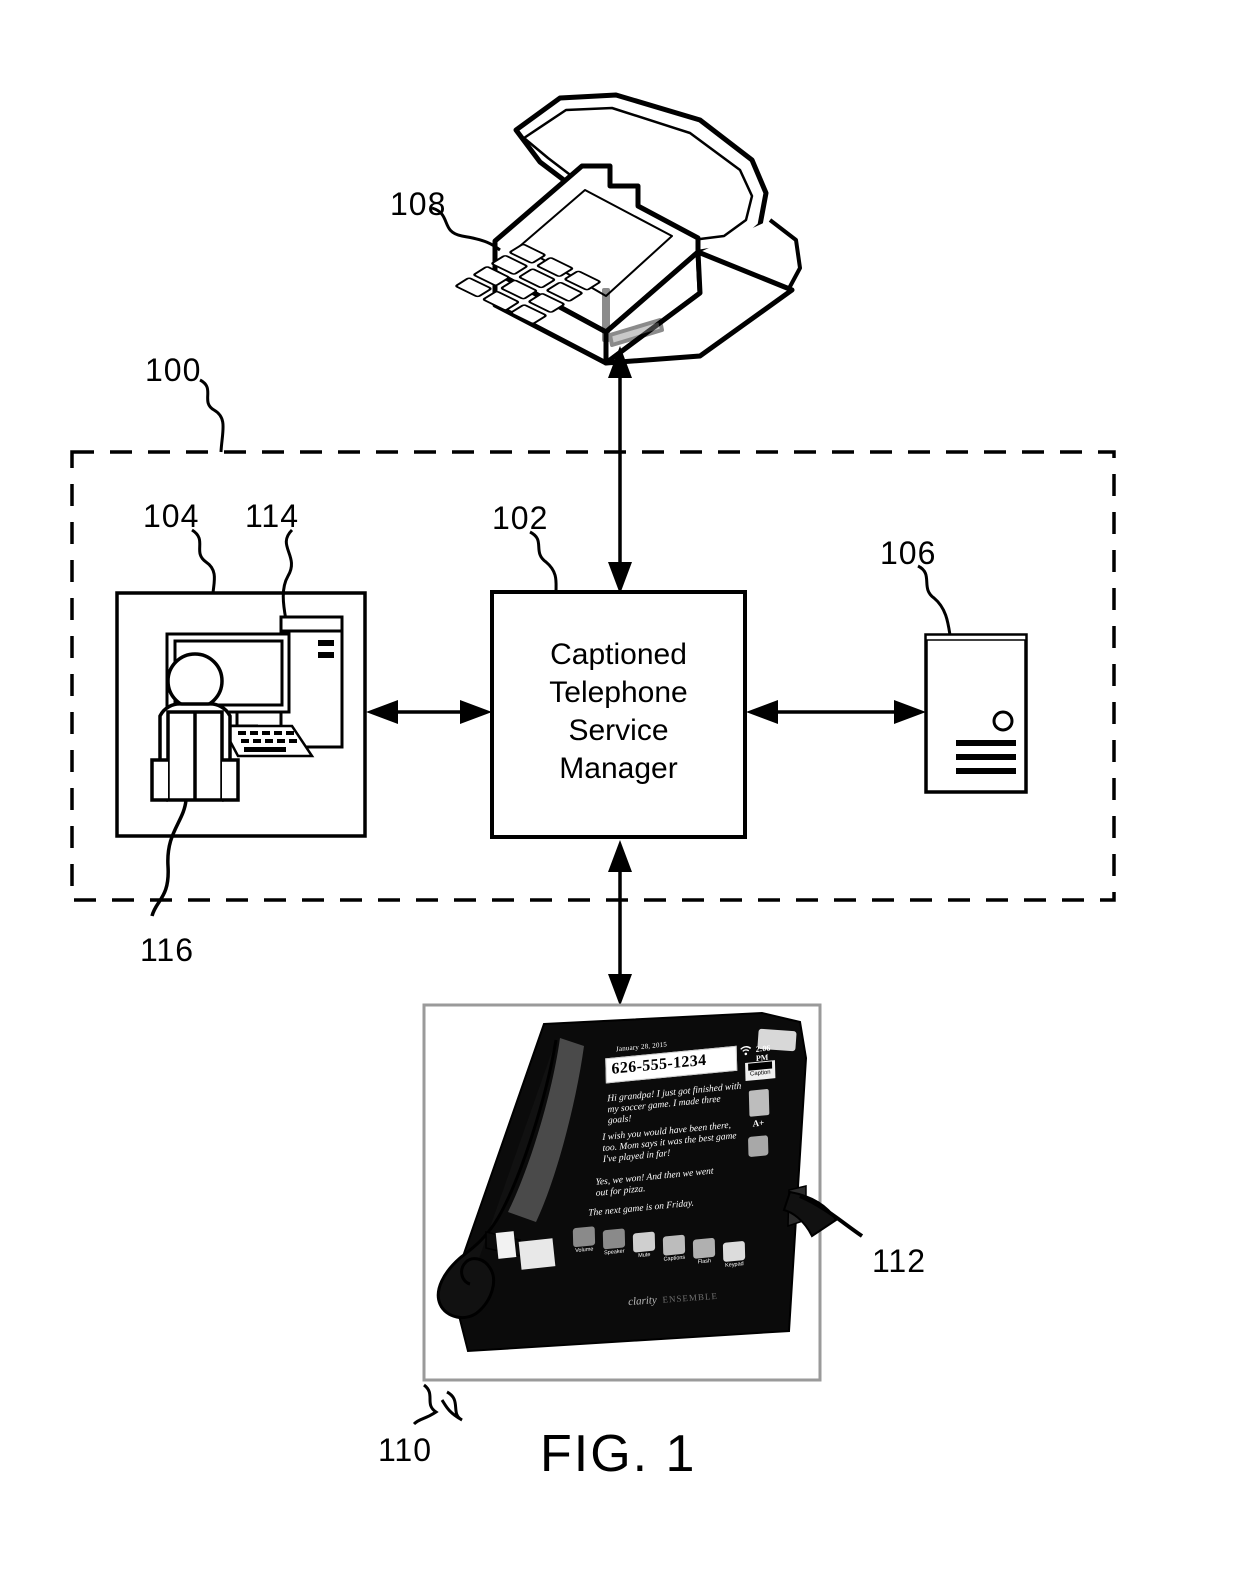 This screenshot has width=1240, height=1573. I want to click on refnum-102: 102, so click(520, 518).